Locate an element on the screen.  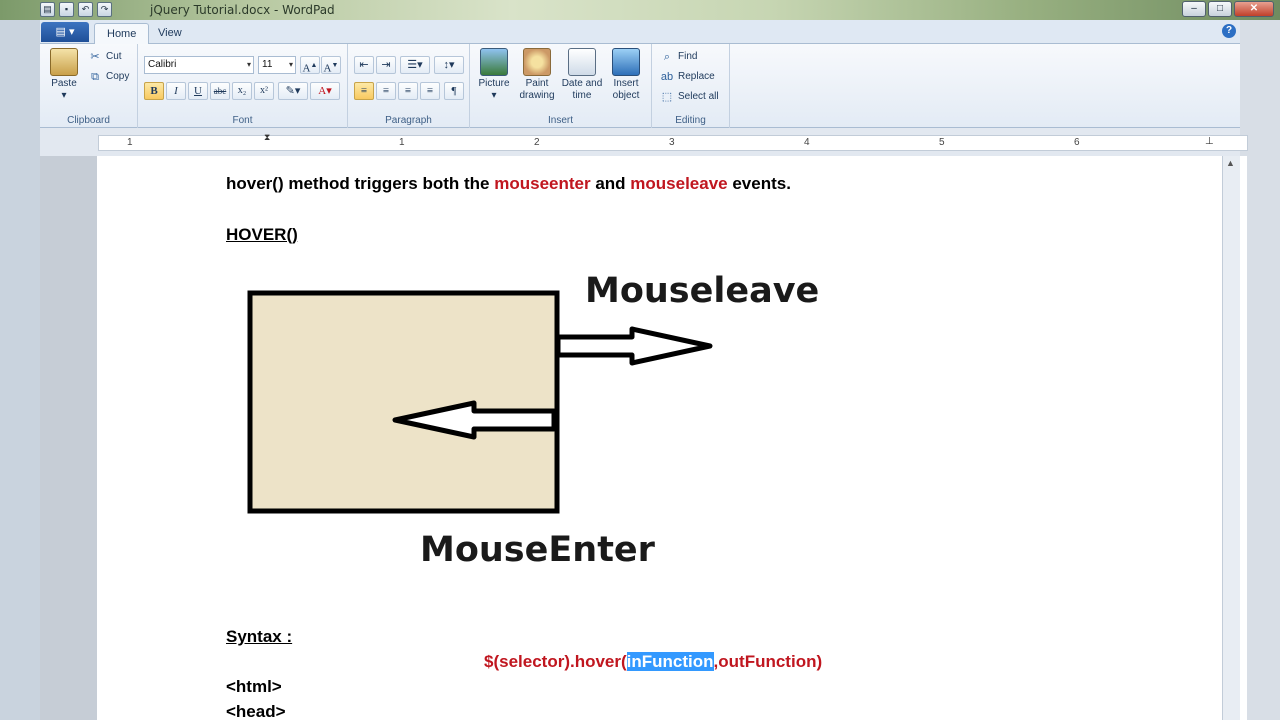
clipboard-group: Paste ▾ ✂ Cut ⧉ Copy Clipboard is located at coordinates (89, 86).